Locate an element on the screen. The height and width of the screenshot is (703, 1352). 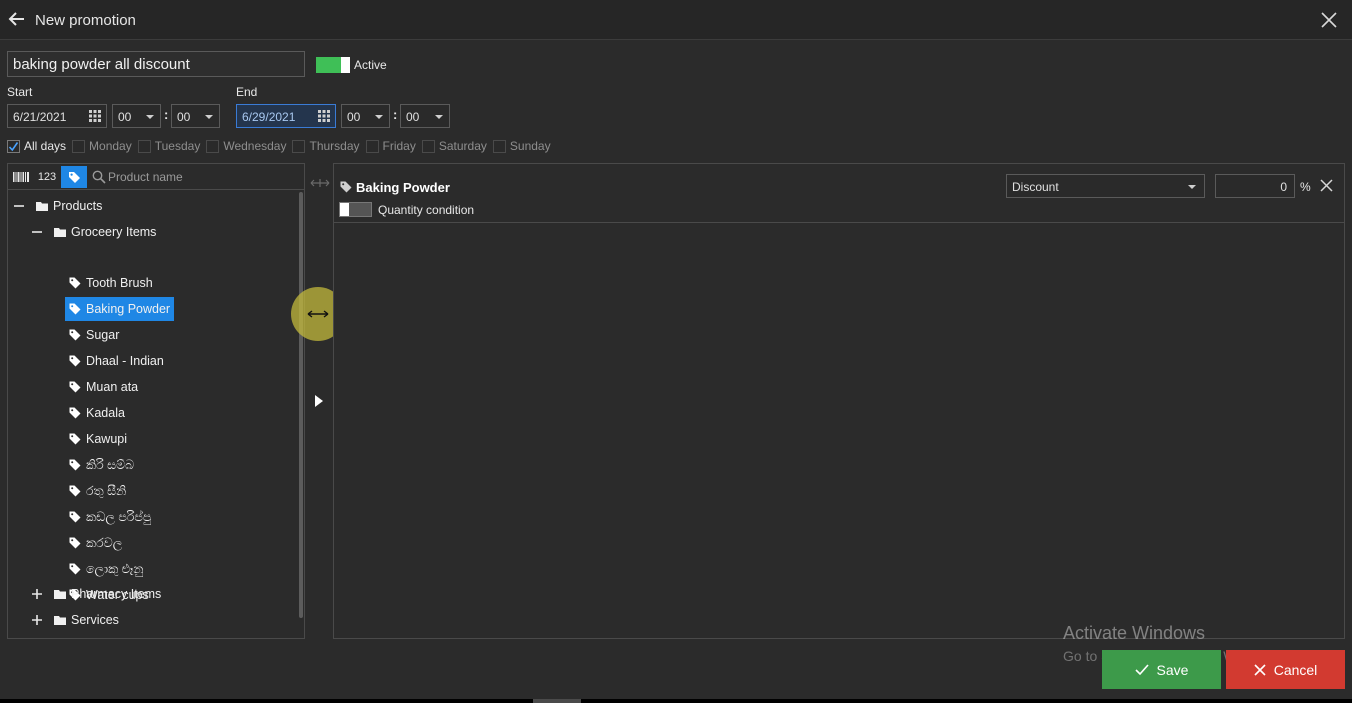
tree-item-product: Baking Powder is located at coordinates (120, 309).